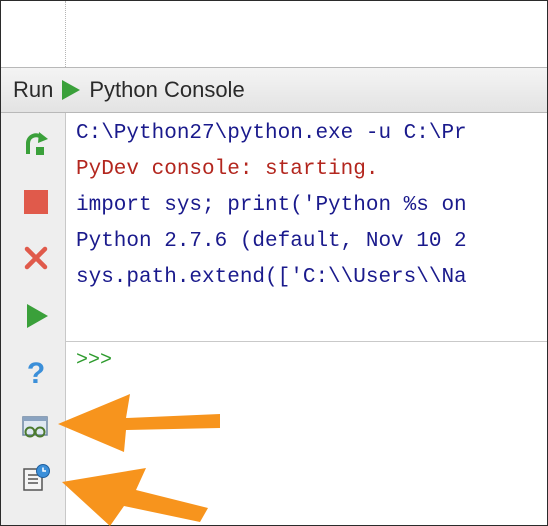  What do you see at coordinates (70, 90) in the screenshot?
I see `play-icon` at bounding box center [70, 90].